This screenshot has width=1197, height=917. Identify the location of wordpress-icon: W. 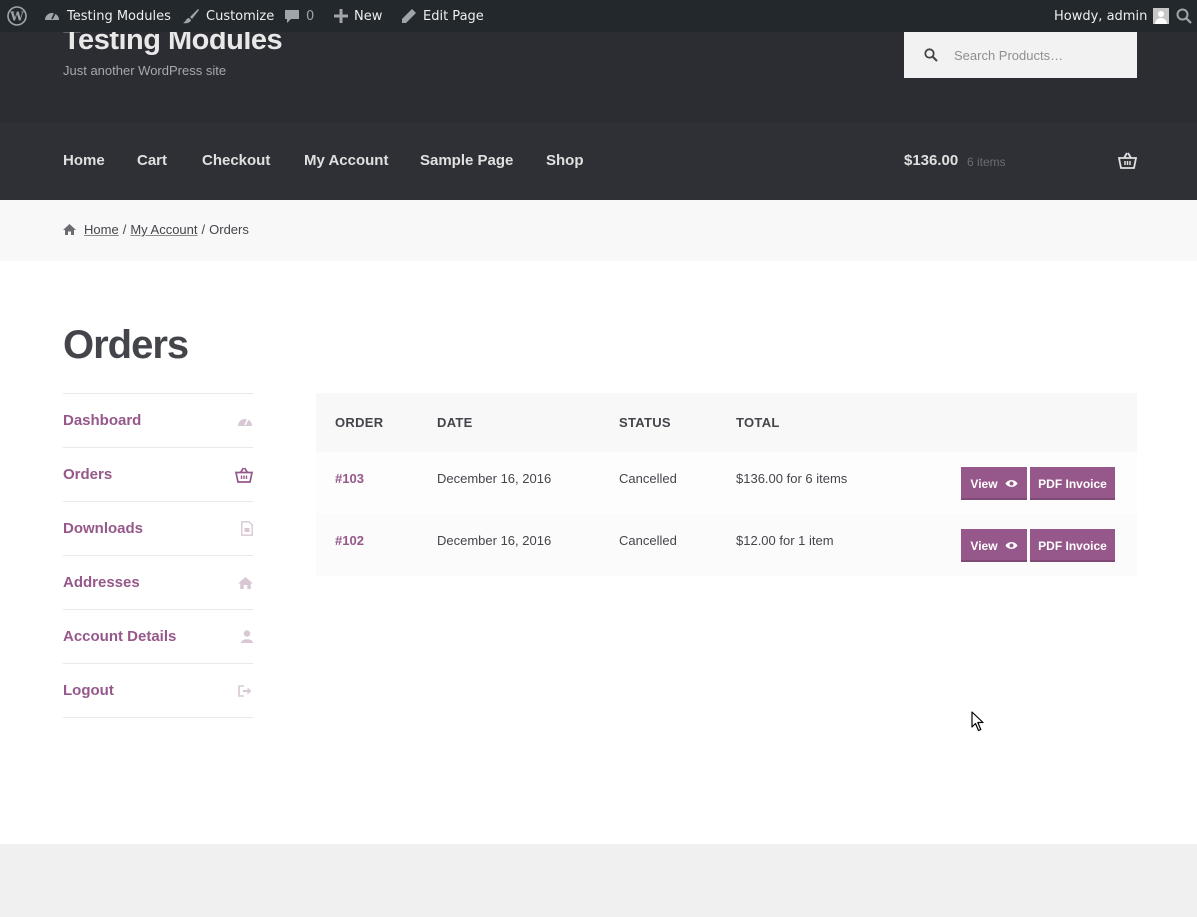
(17, 16).